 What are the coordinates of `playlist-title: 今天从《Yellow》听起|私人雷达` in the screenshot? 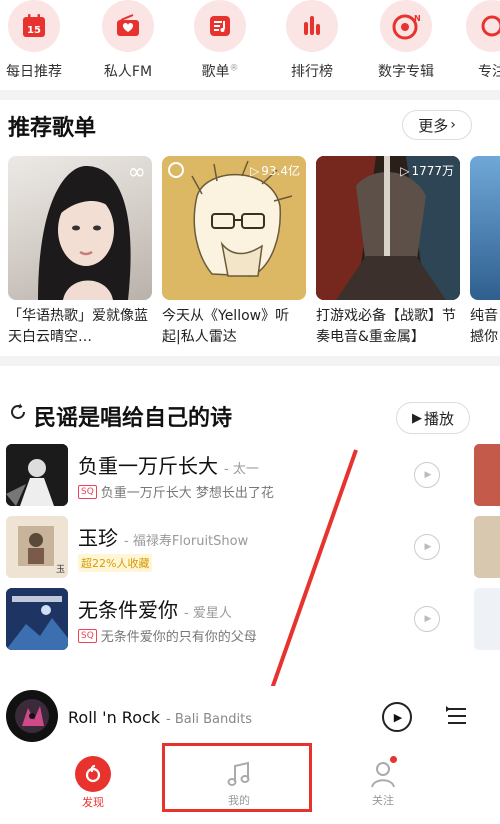 It's located at (226, 326).